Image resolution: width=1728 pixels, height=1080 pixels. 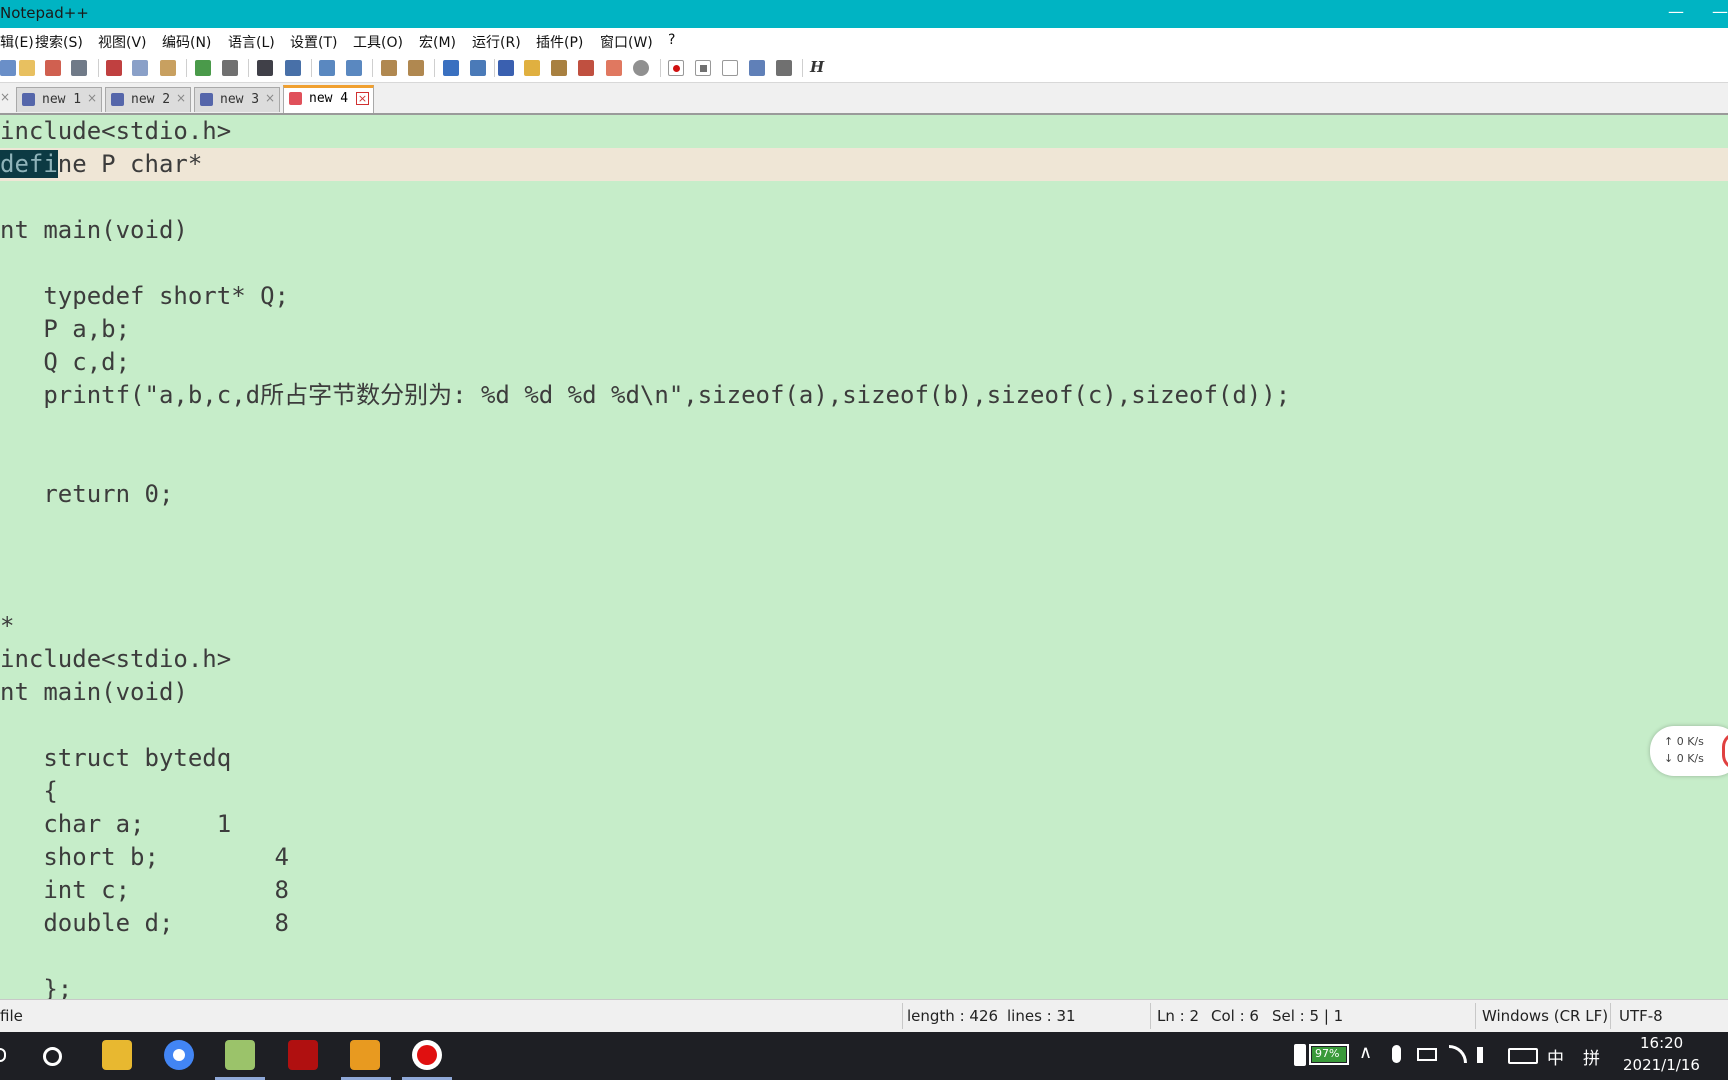 What do you see at coordinates (148, 99) in the screenshot?
I see `tab-new-2: new 2 ×` at bounding box center [148, 99].